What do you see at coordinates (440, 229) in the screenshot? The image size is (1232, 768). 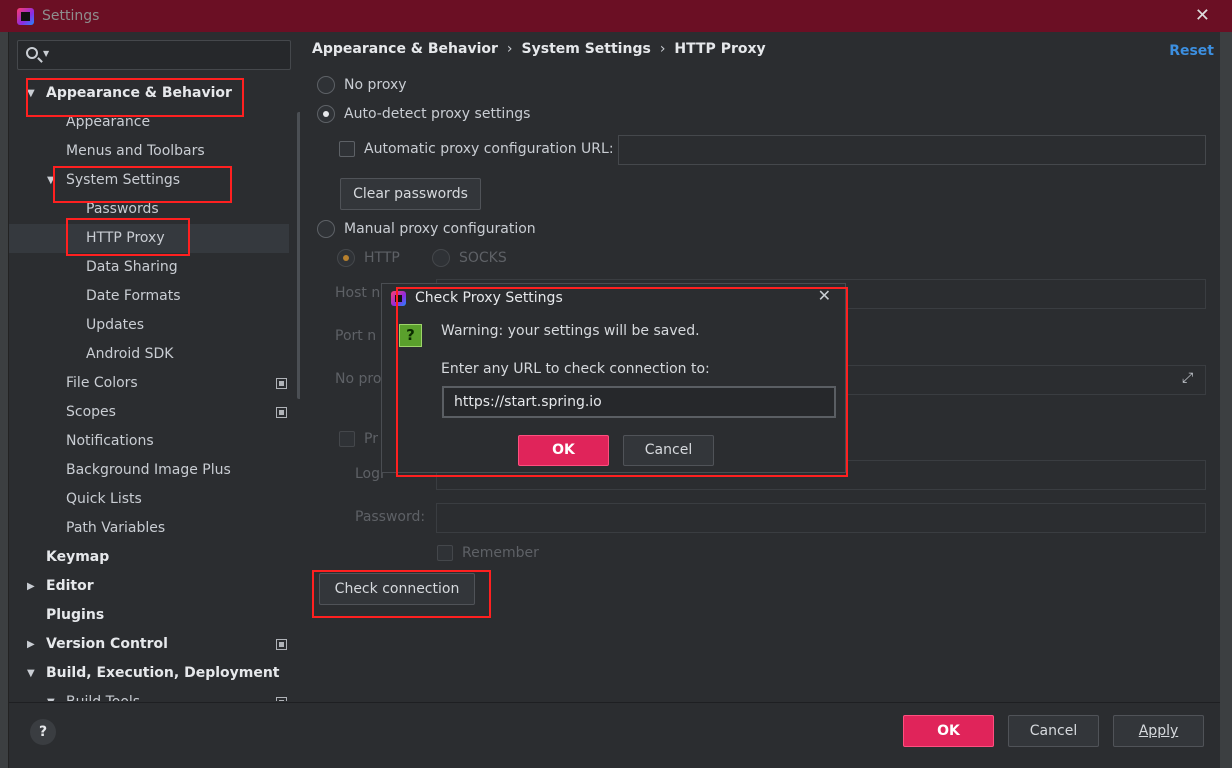 I see `manual-proxy-label: Manual proxy configuration` at bounding box center [440, 229].